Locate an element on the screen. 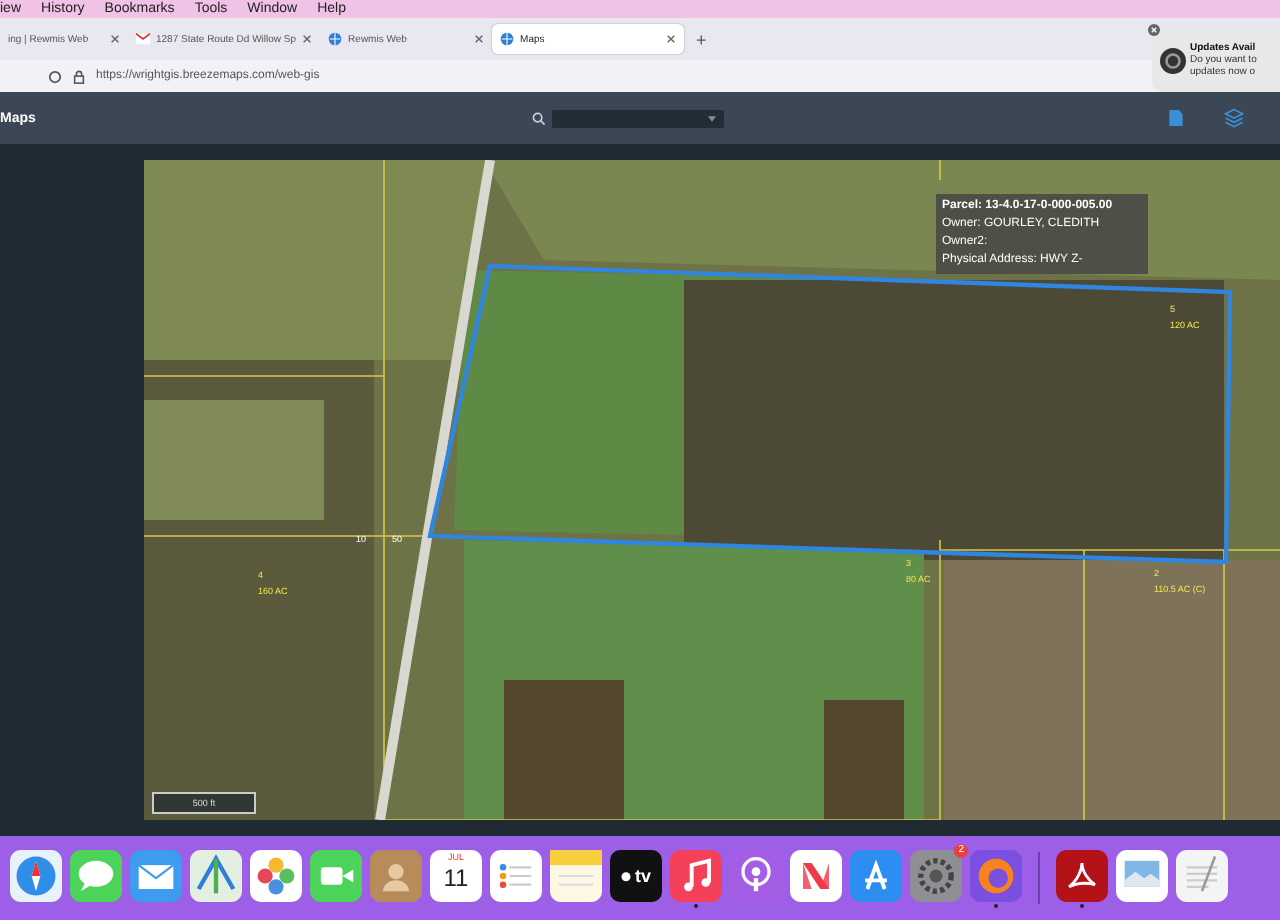  notepad-icon is located at coordinates (576, 875).